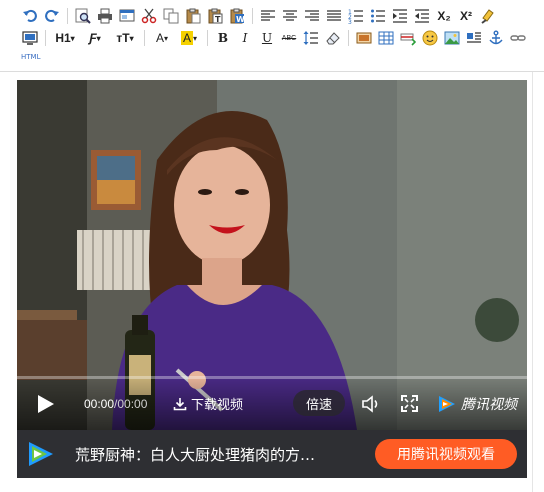 This screenshot has width=544, height=492. I want to click on paste-icon, so click(193, 16).